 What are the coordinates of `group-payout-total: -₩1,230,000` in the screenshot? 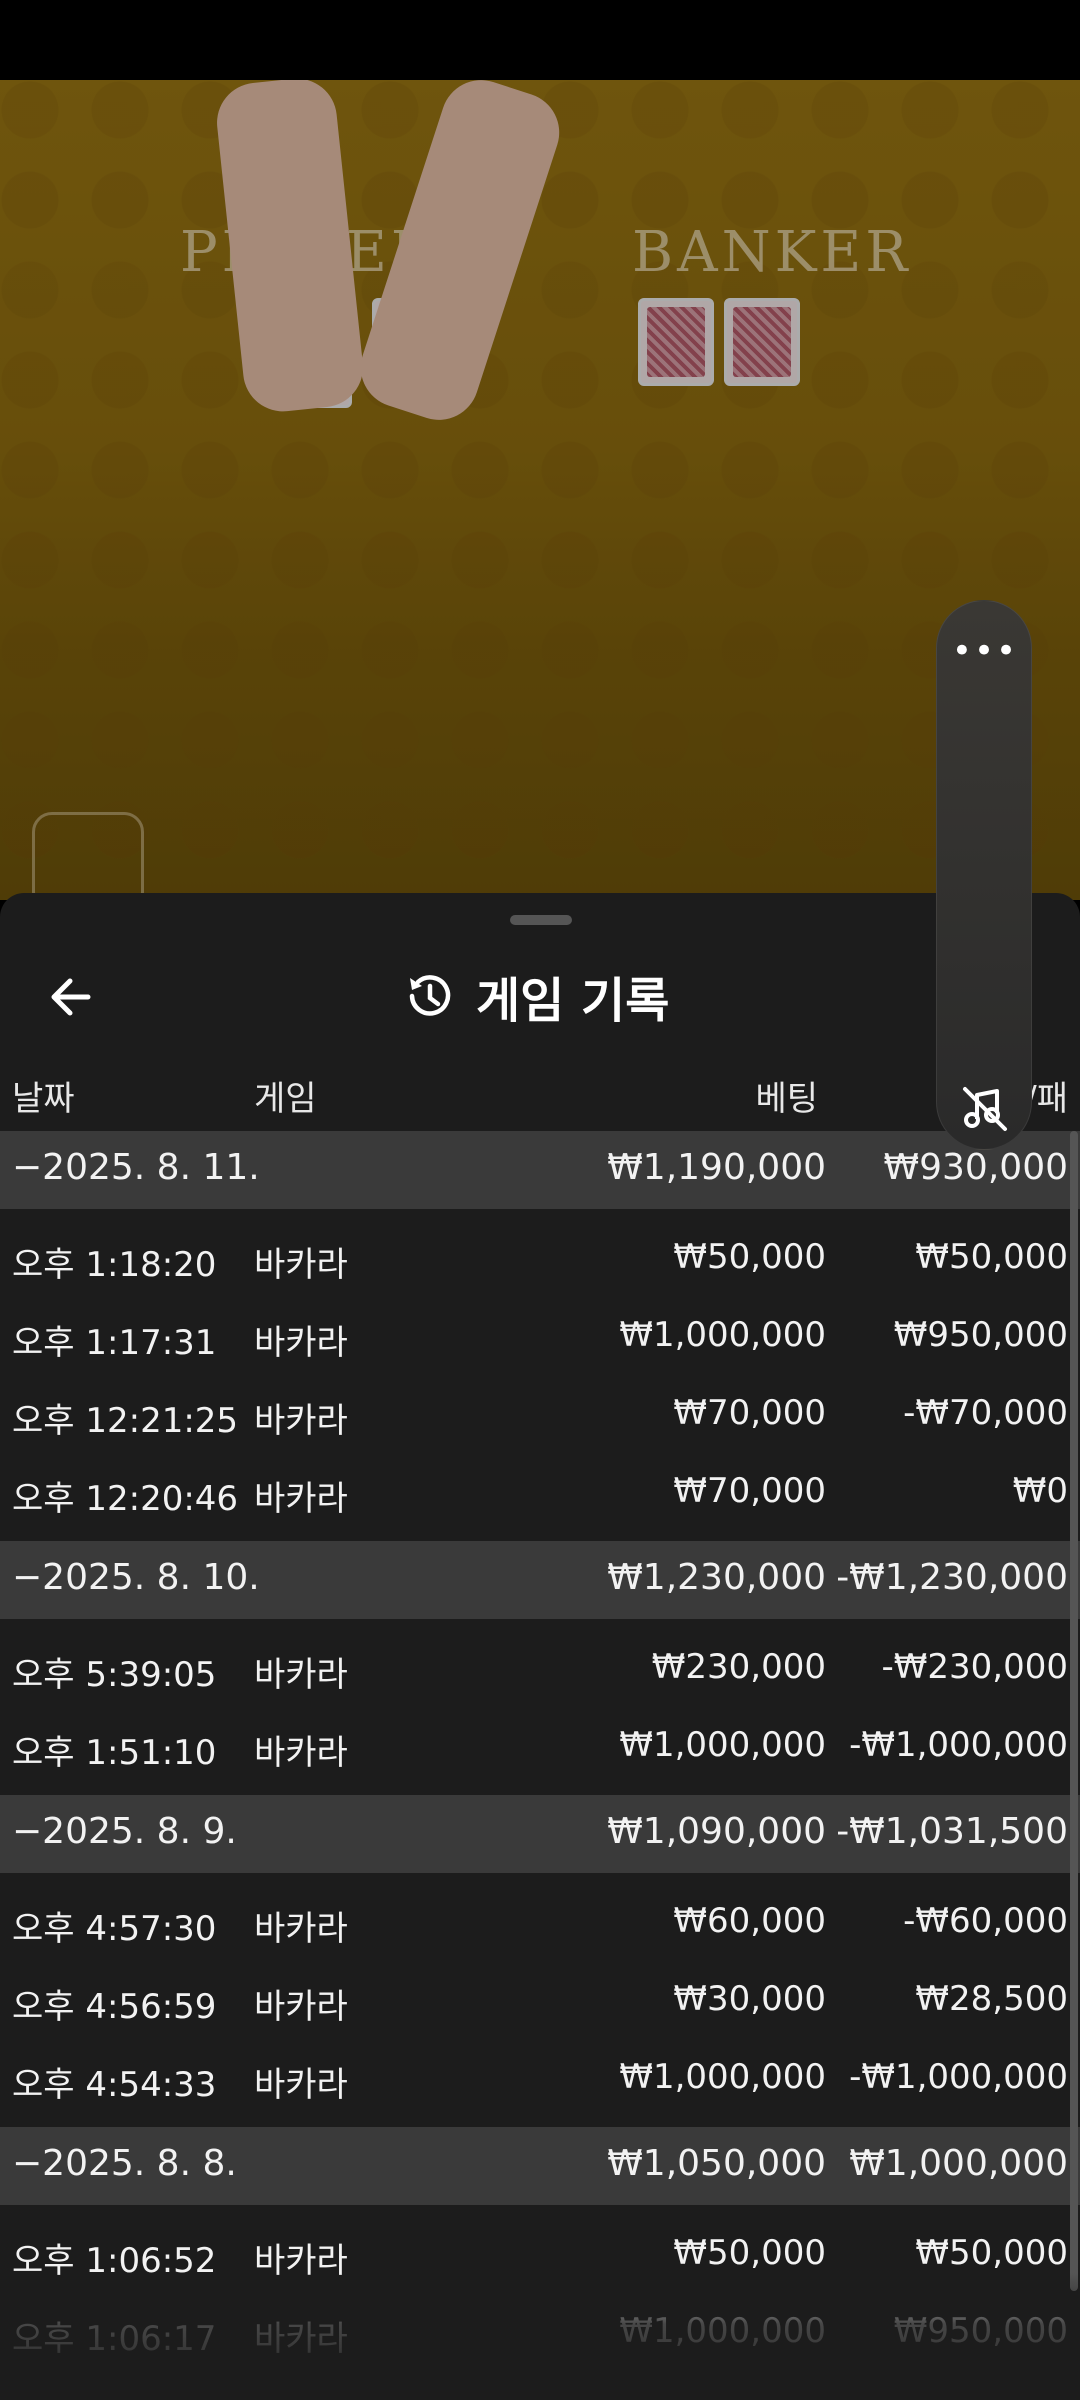 It's located at (952, 1577).